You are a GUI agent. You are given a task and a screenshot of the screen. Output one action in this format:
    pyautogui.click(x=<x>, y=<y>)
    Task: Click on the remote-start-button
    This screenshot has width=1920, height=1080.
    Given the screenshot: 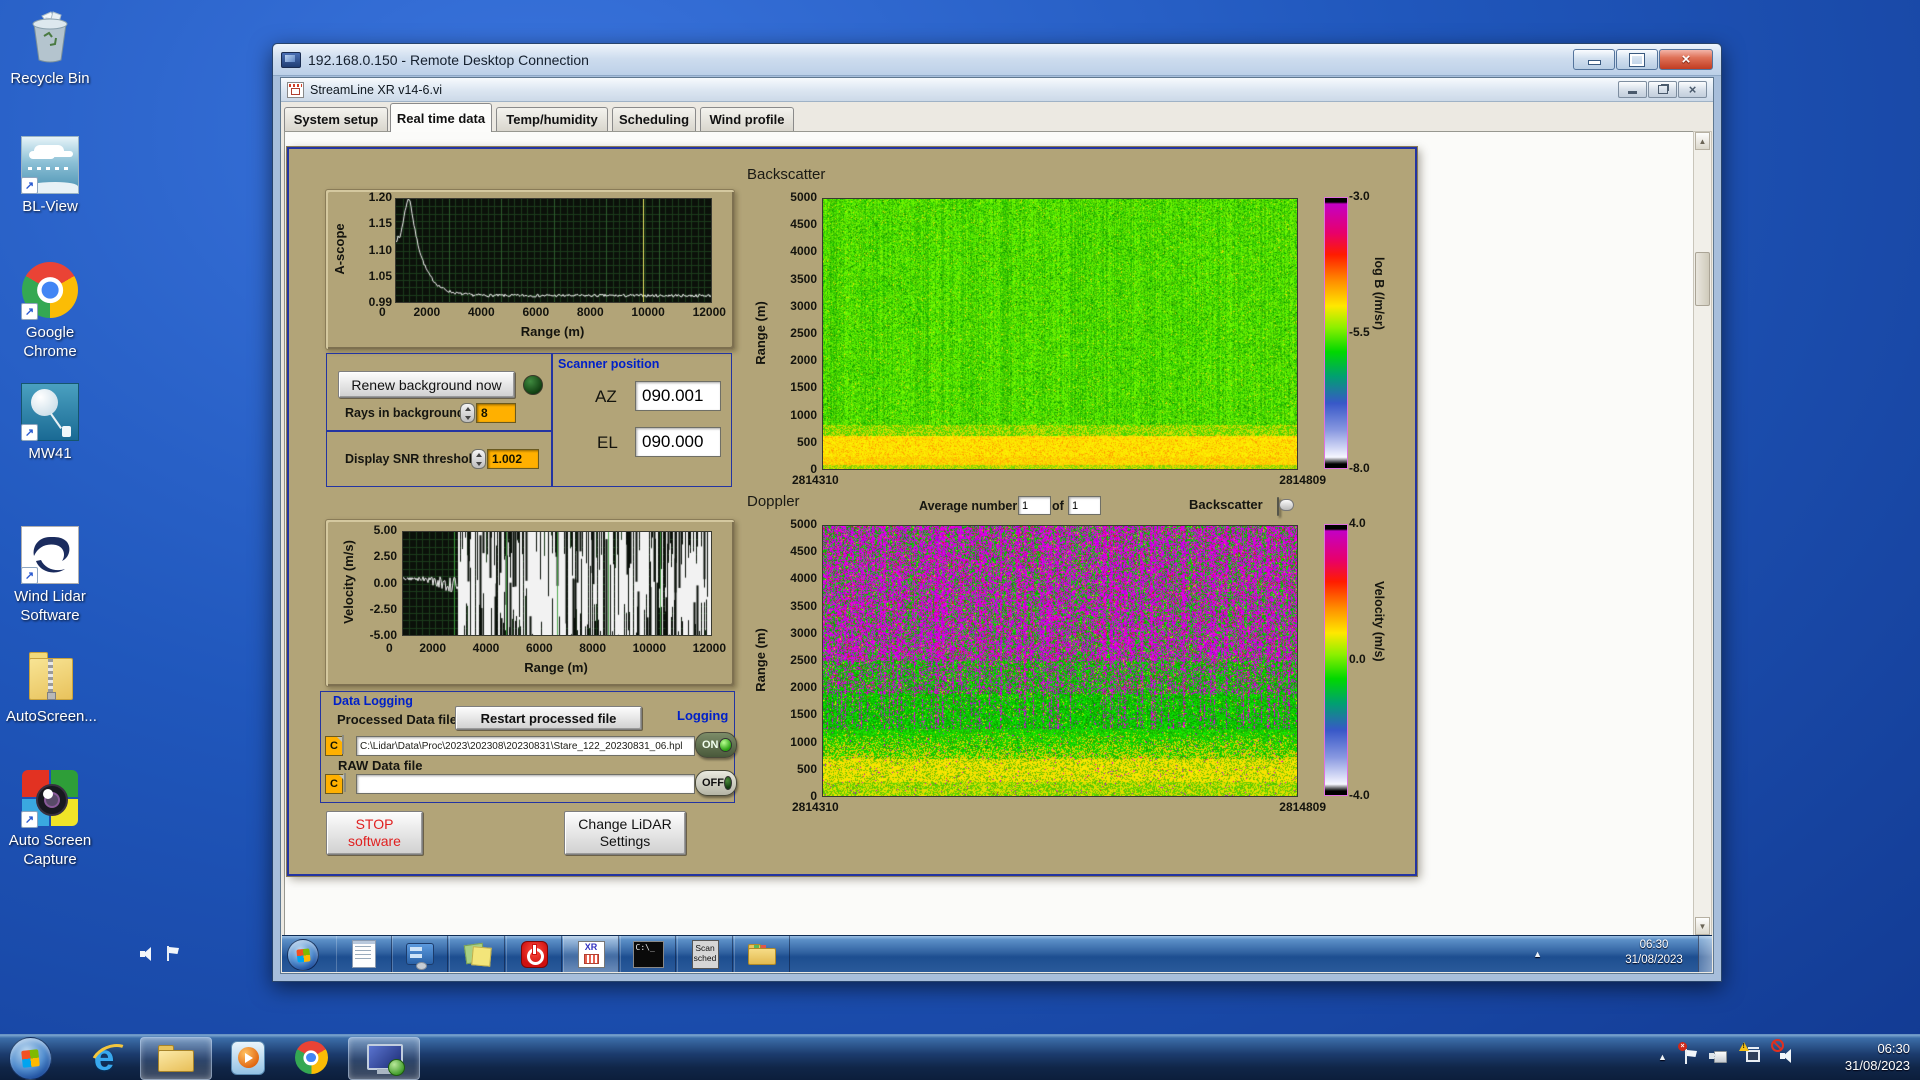 What is the action you would take?
    pyautogui.click(x=303, y=955)
    